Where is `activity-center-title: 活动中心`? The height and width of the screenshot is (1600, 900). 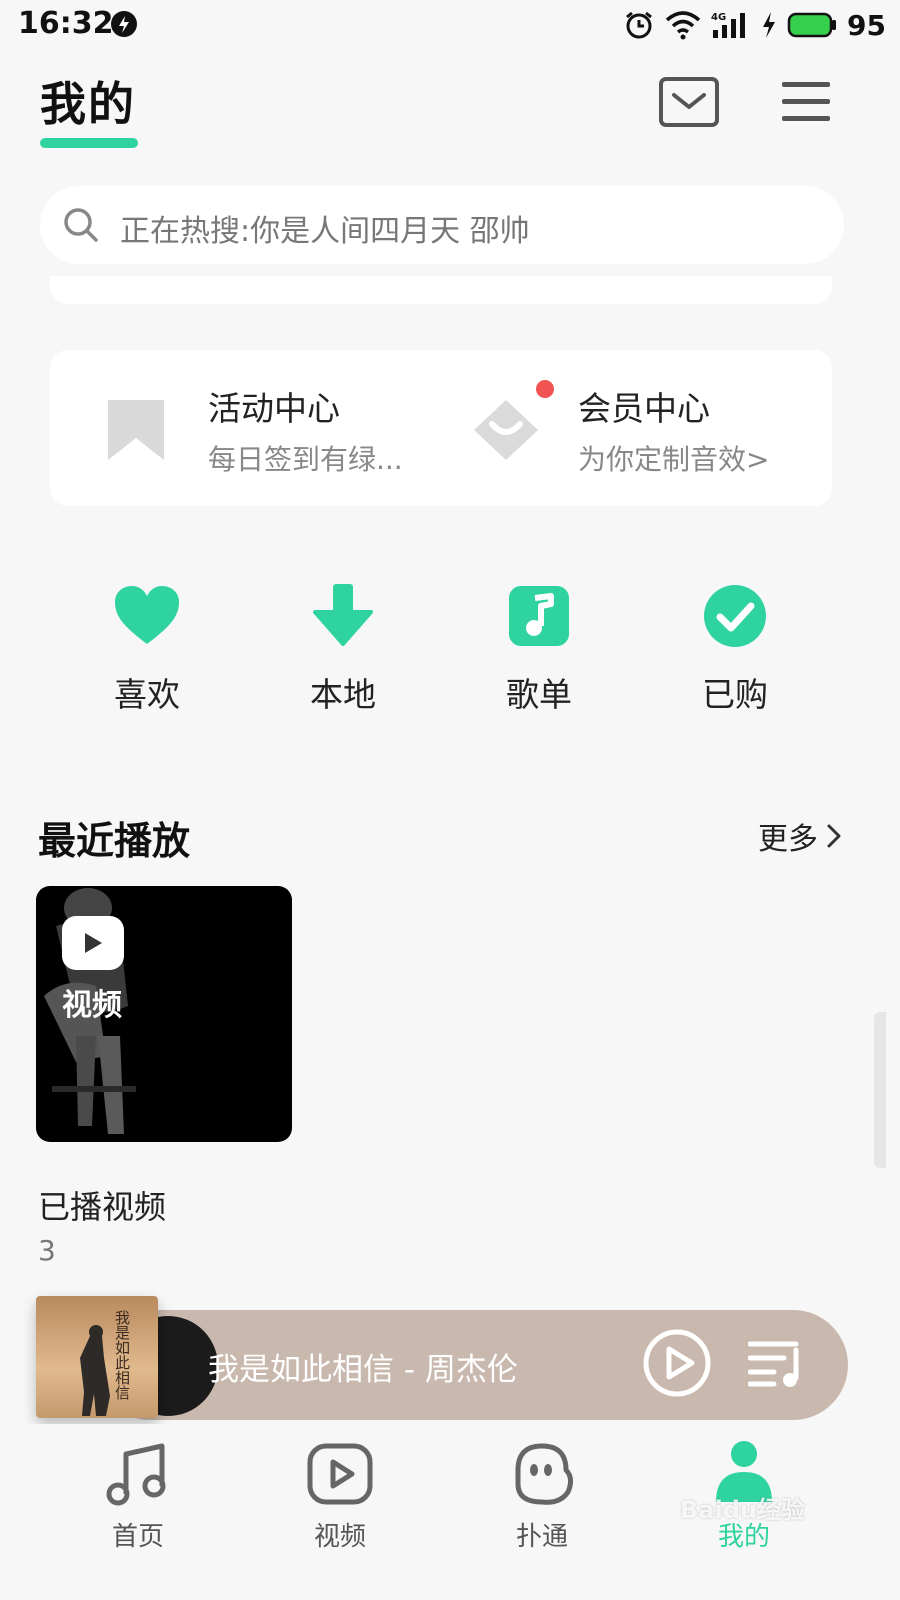 activity-center-title: 活动中心 is located at coordinates (274, 408).